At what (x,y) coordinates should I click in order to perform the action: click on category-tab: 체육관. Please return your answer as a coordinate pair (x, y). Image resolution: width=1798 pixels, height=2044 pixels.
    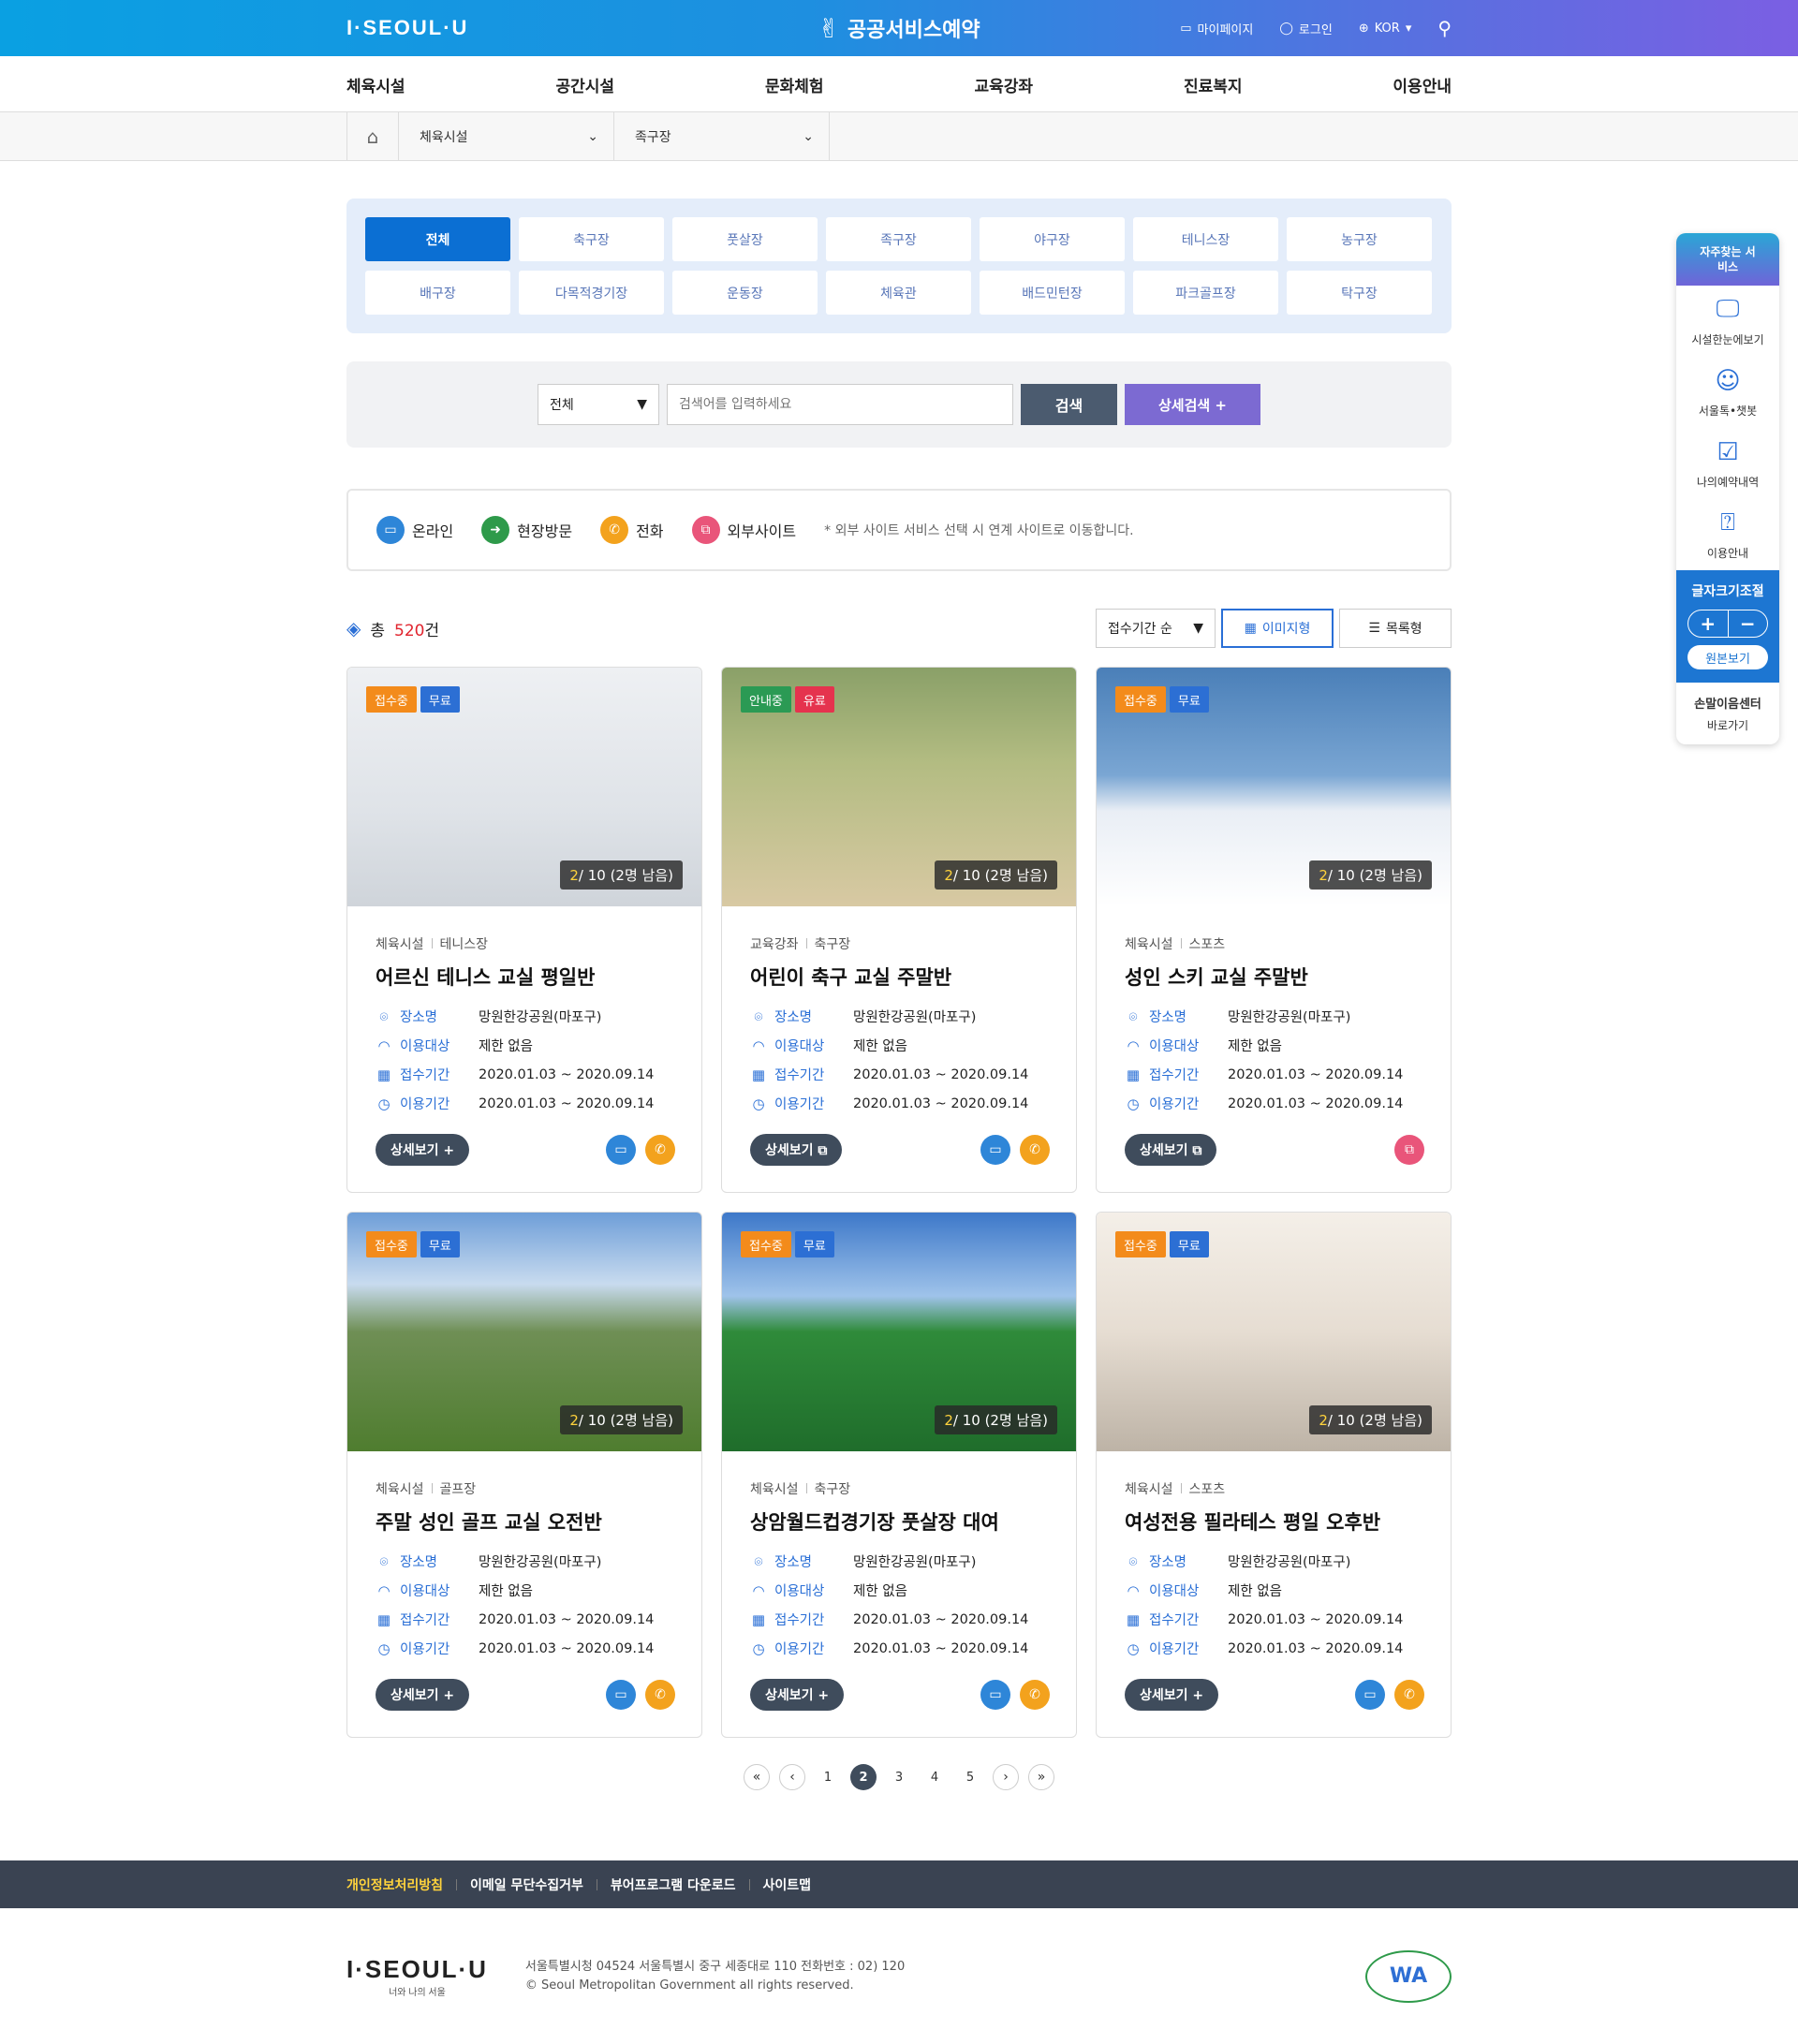
    Looking at the image, I should click on (898, 293).